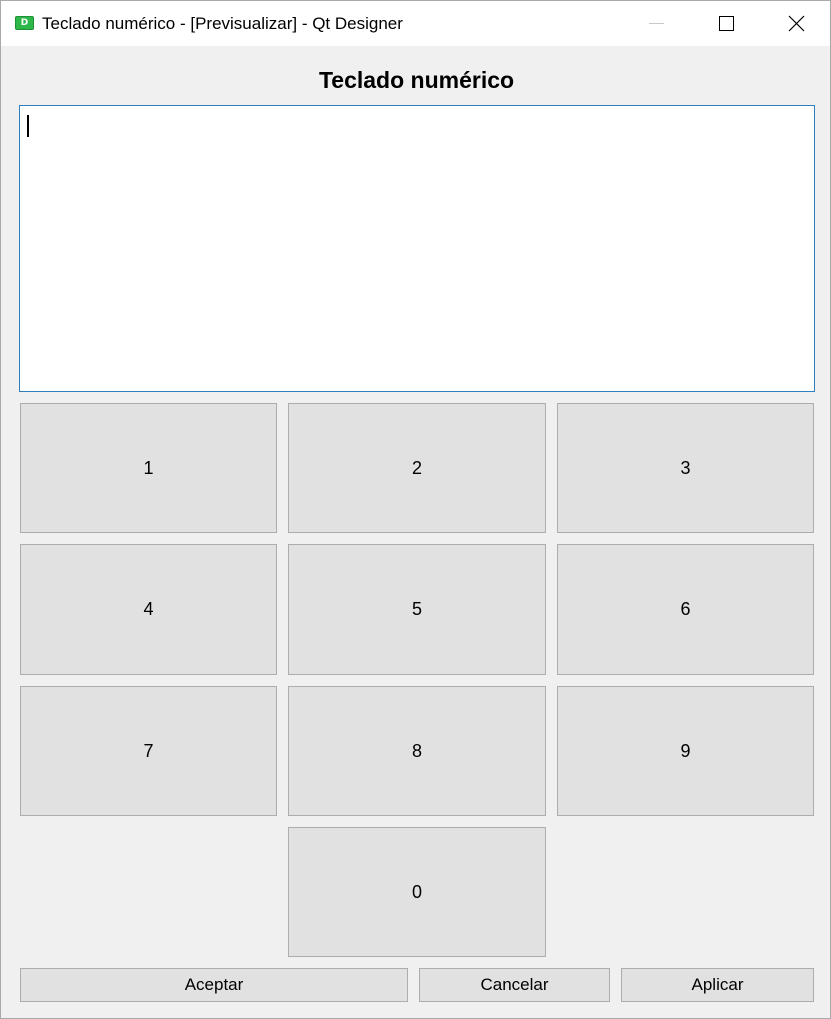 This screenshot has height=1019, width=831. Describe the element at coordinates (148, 751) in the screenshot. I see `key-7-button: 7` at that location.